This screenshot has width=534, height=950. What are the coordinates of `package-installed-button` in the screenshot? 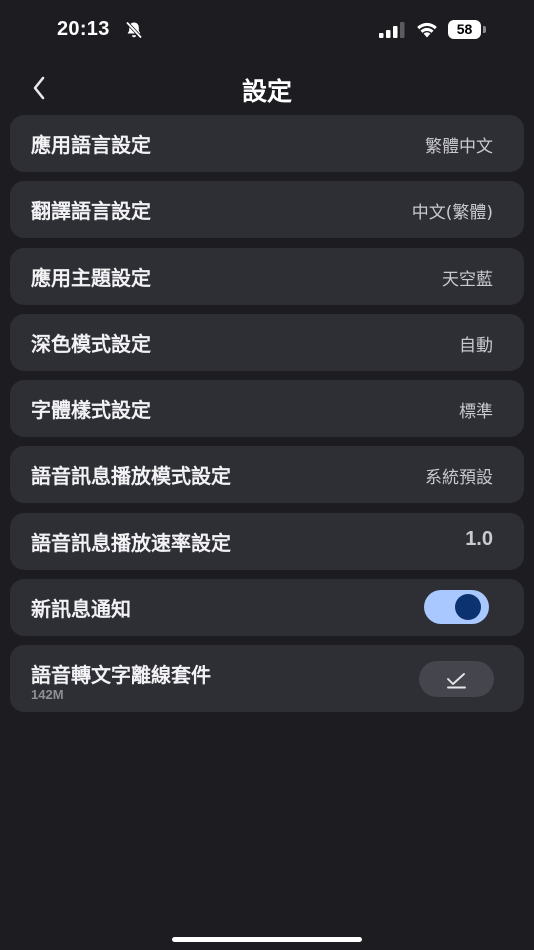 It's located at (456, 679).